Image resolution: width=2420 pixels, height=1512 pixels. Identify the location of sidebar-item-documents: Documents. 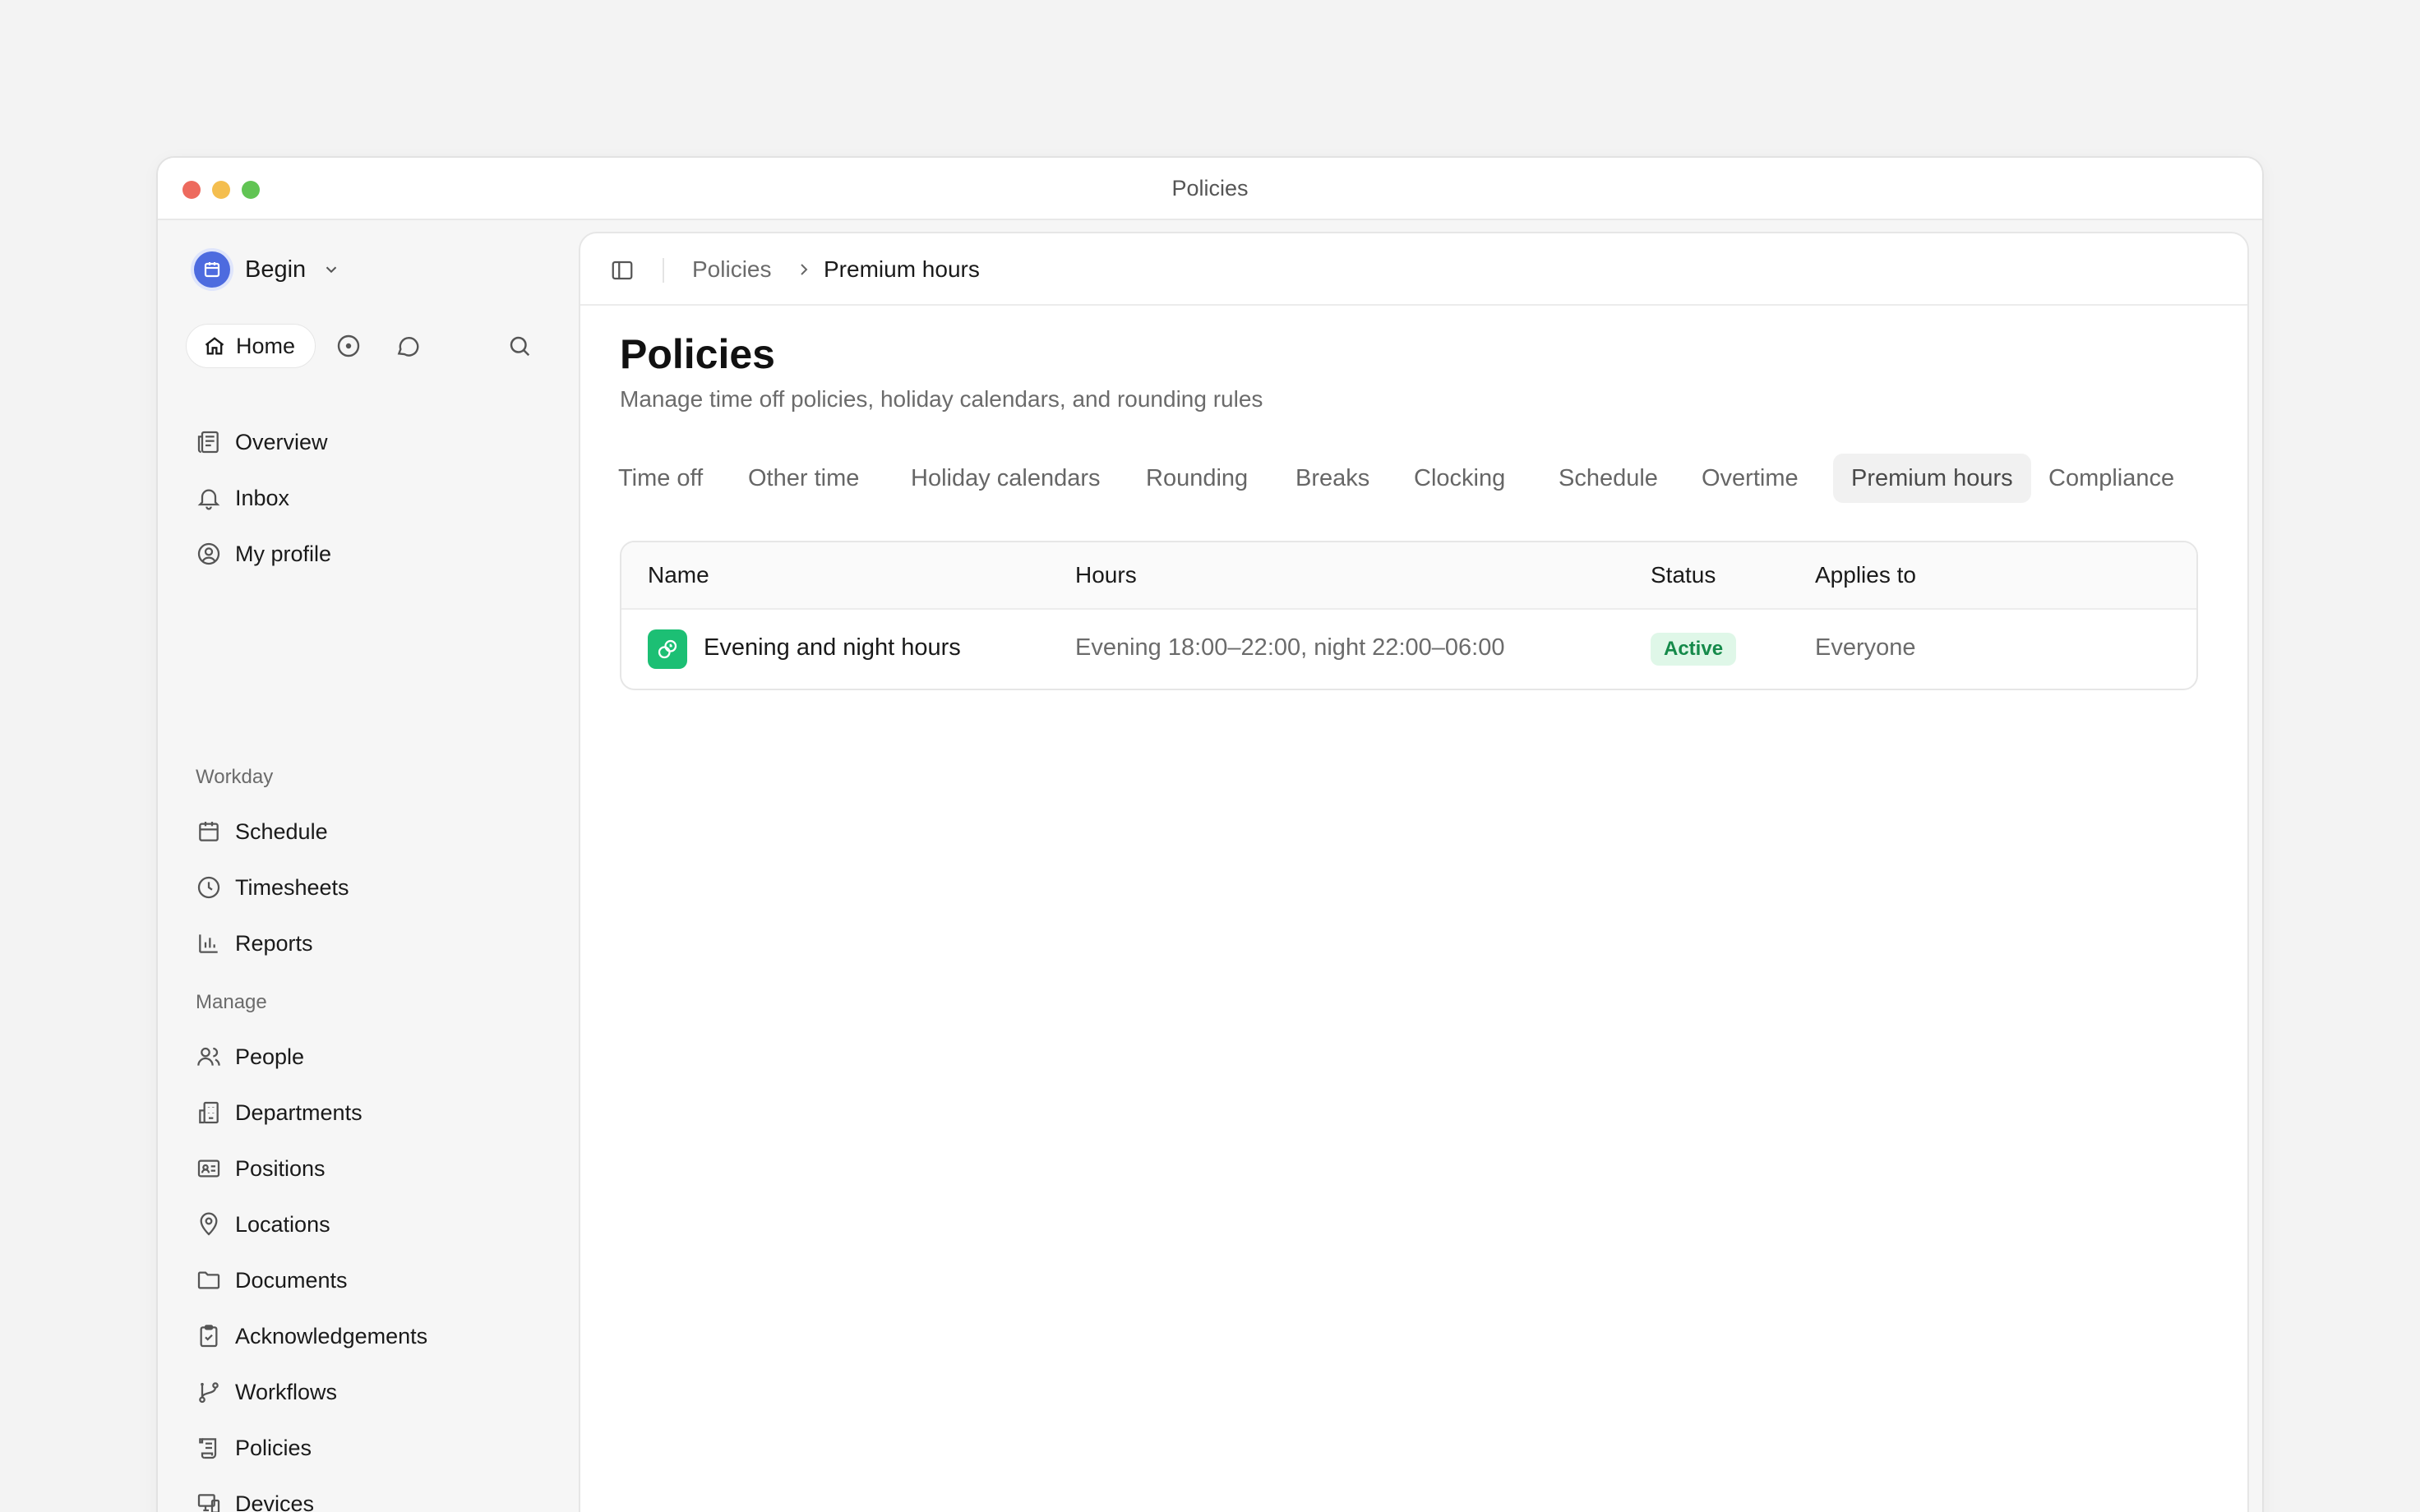
(272, 1280).